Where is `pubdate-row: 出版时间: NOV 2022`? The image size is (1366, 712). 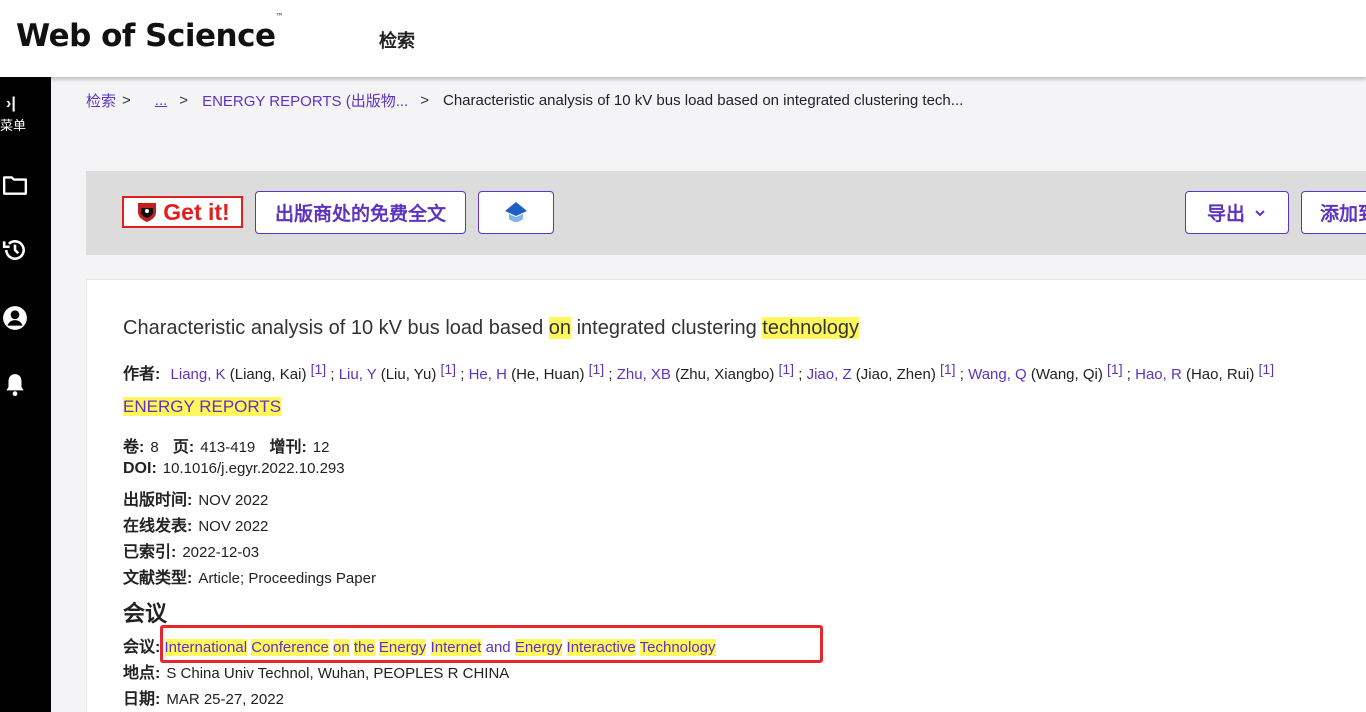
pubdate-row: 出版时间: NOV 2022 is located at coordinates (196, 500).